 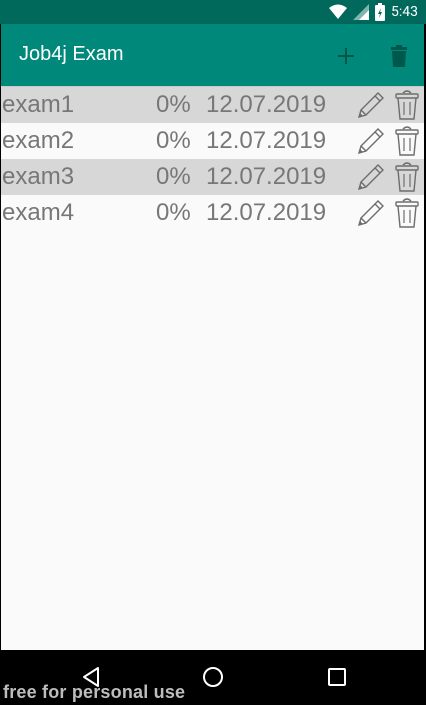 I want to click on delete-icon, so click(x=399, y=56).